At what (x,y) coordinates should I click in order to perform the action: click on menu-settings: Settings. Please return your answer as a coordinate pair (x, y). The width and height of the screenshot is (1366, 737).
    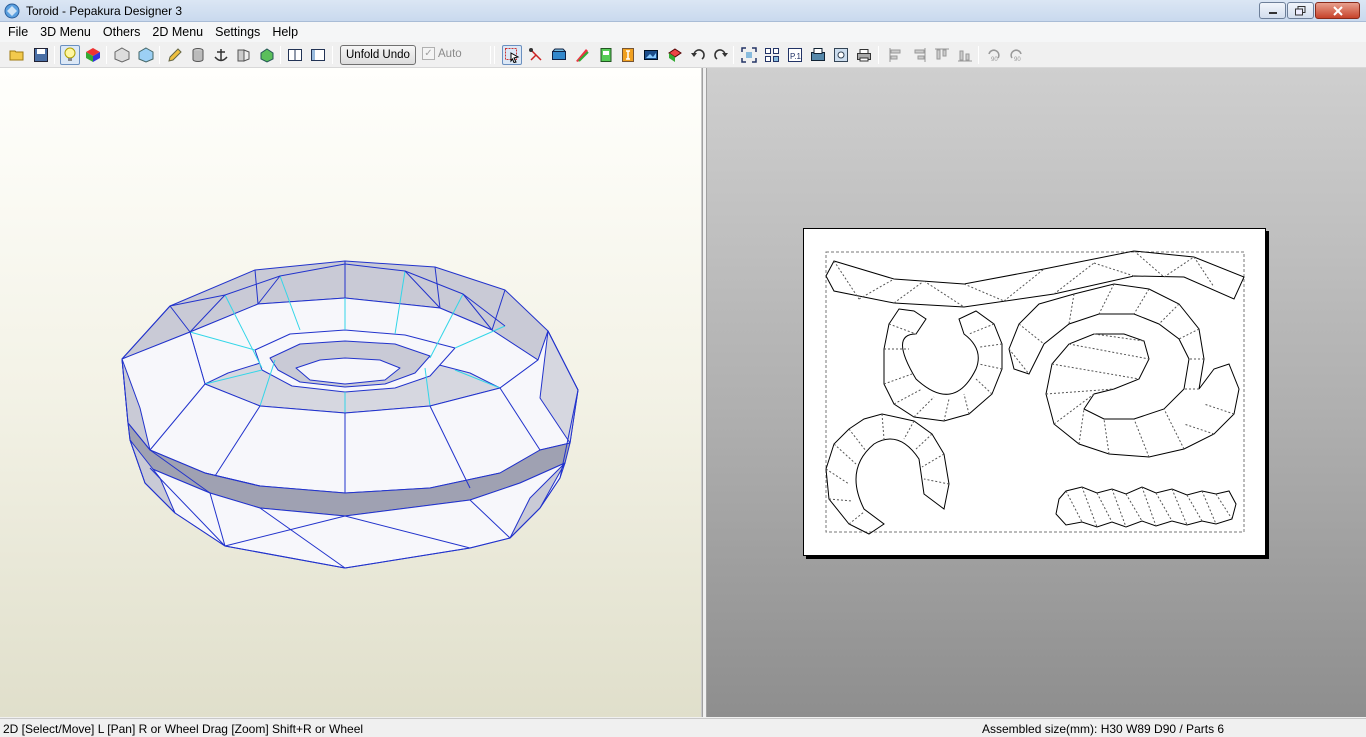
    Looking at the image, I should click on (237, 32).